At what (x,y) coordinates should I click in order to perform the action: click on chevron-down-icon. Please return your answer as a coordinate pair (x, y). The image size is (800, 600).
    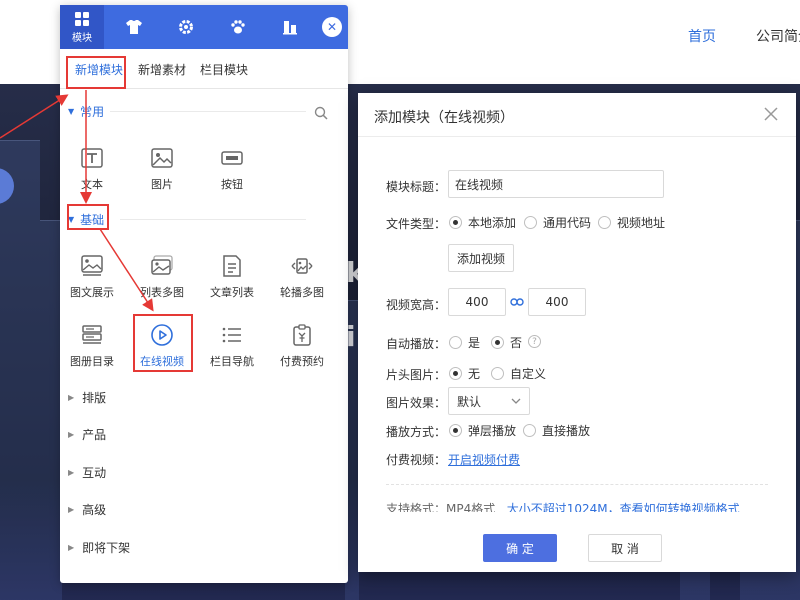
    Looking at the image, I should click on (516, 401).